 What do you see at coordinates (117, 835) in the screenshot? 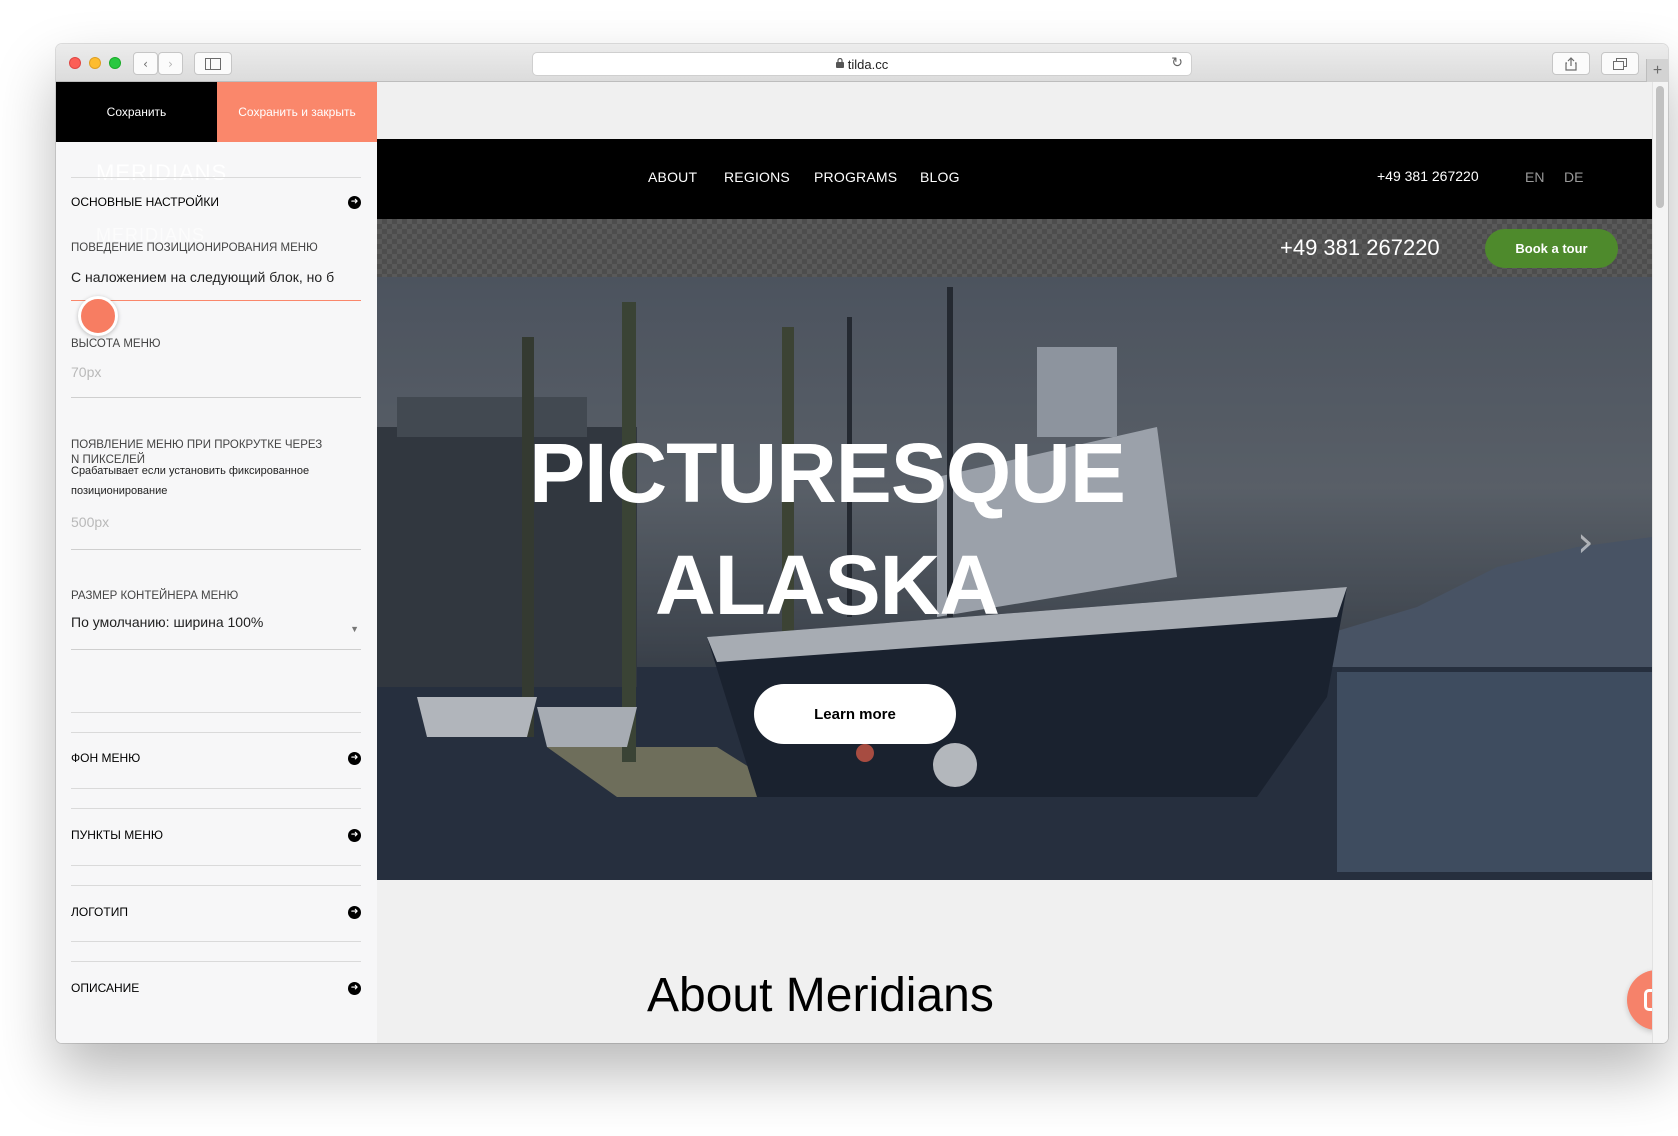
I see `section-menu-items-label: ПУНКТЫ МЕНЮ` at bounding box center [117, 835].